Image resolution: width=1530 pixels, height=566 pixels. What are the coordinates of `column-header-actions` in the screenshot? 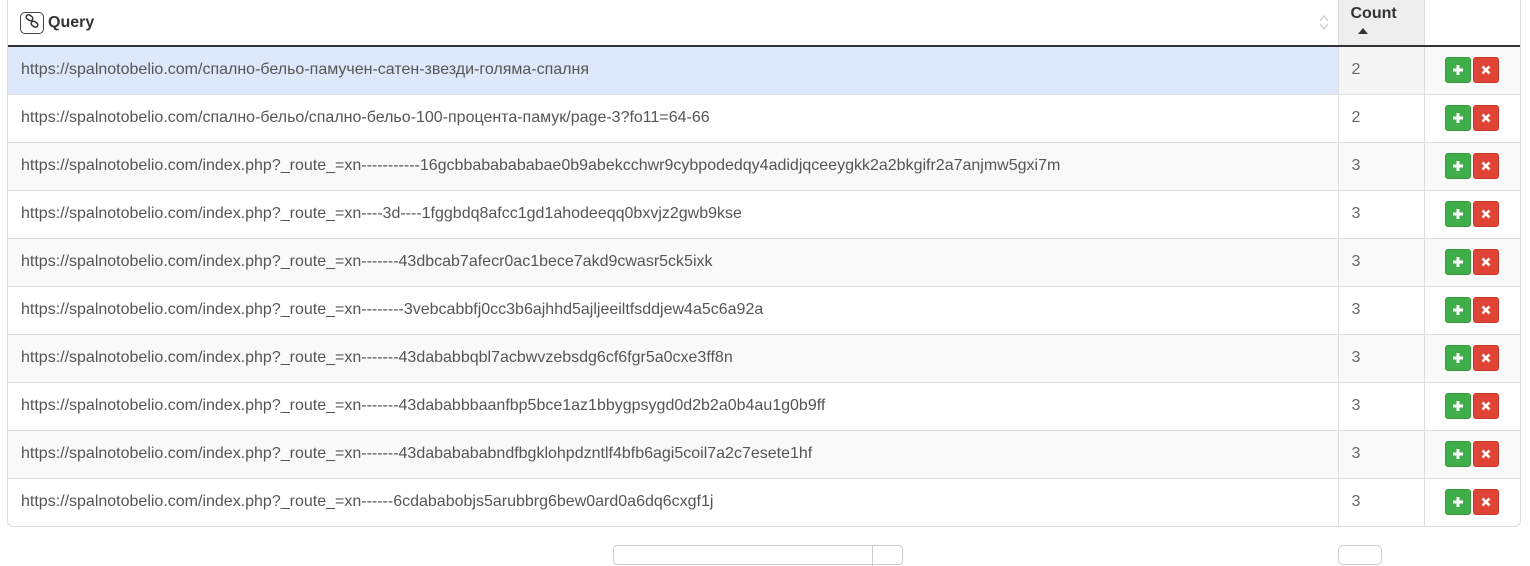 It's located at (1472, 23).